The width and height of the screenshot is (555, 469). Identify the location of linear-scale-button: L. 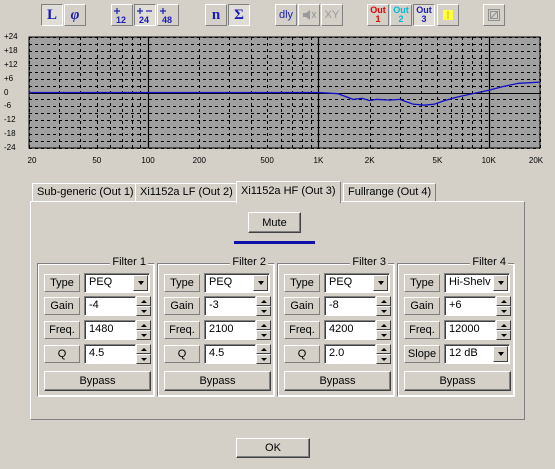
(52, 15).